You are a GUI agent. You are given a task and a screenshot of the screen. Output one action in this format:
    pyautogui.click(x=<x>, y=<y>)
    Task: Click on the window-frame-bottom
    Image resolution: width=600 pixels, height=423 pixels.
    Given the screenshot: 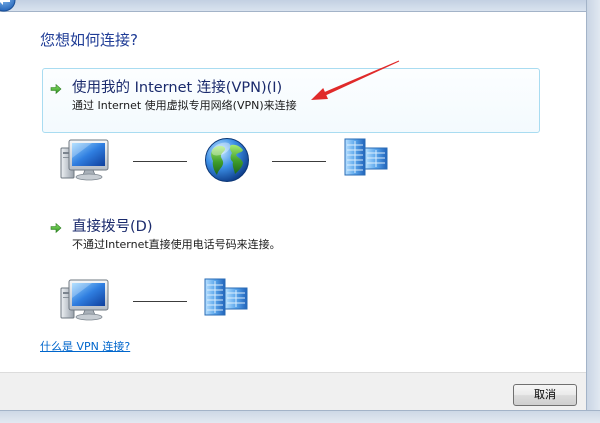 What is the action you would take?
    pyautogui.click(x=300, y=416)
    